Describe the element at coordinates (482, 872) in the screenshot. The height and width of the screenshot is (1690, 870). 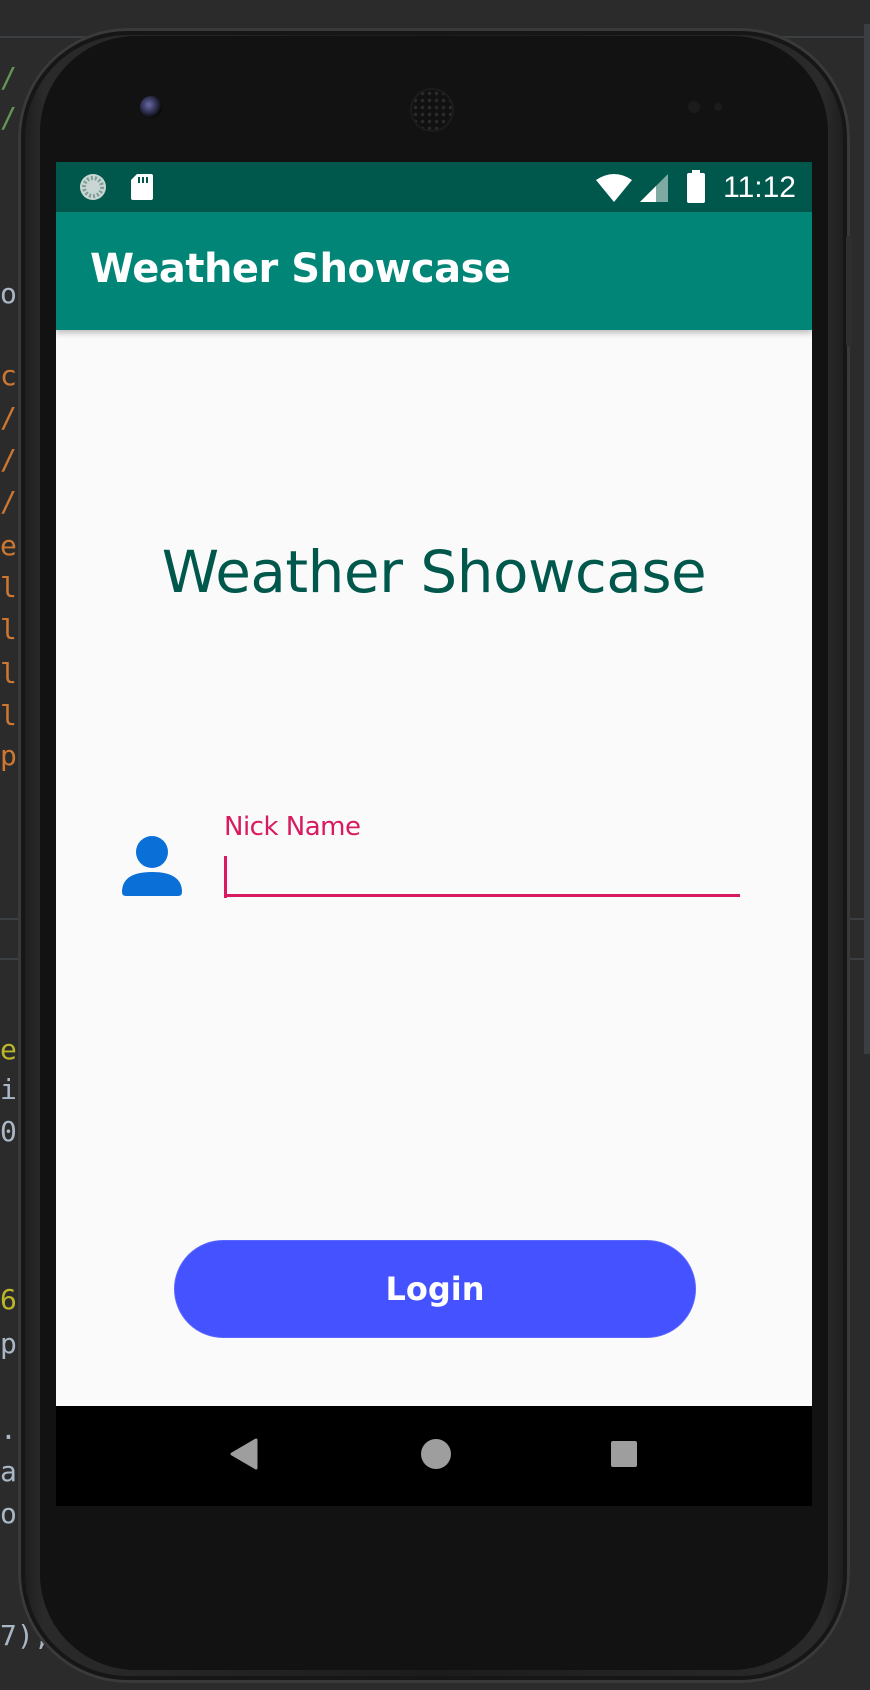
I see `nickname-input` at that location.